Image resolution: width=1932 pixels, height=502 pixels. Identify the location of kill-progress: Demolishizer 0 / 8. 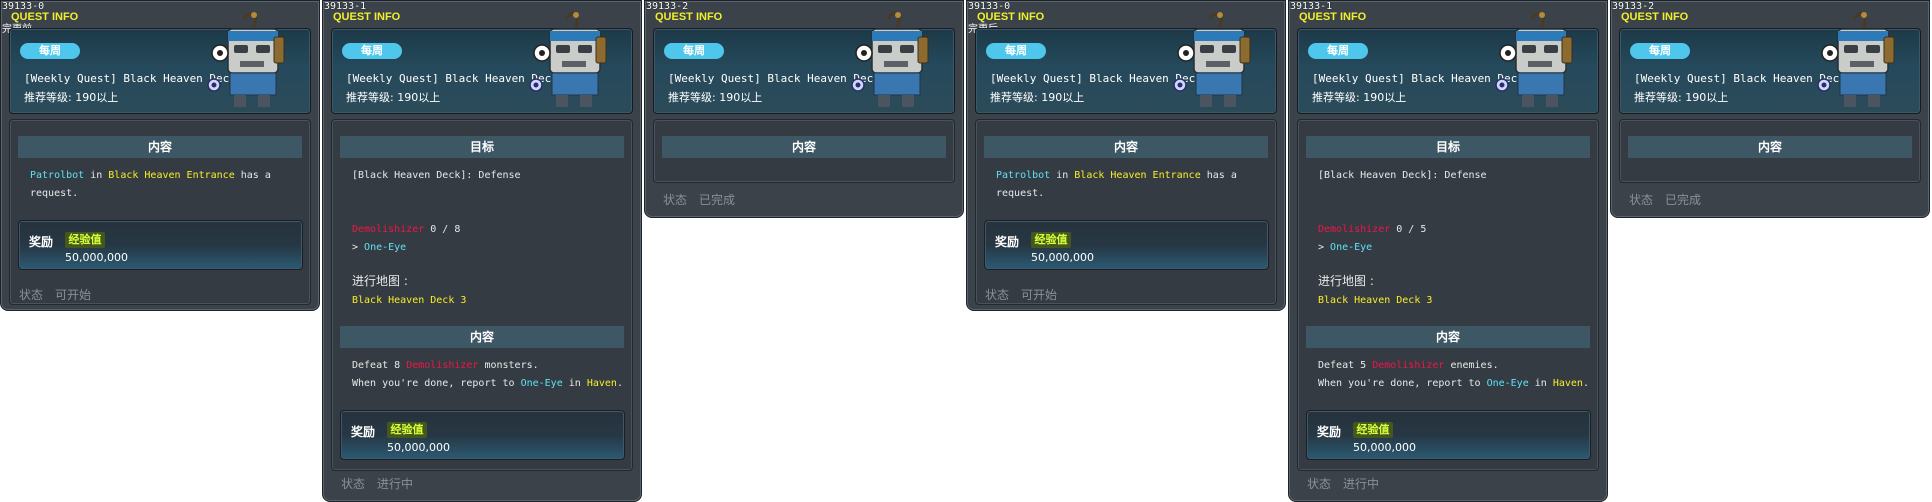
(406, 229).